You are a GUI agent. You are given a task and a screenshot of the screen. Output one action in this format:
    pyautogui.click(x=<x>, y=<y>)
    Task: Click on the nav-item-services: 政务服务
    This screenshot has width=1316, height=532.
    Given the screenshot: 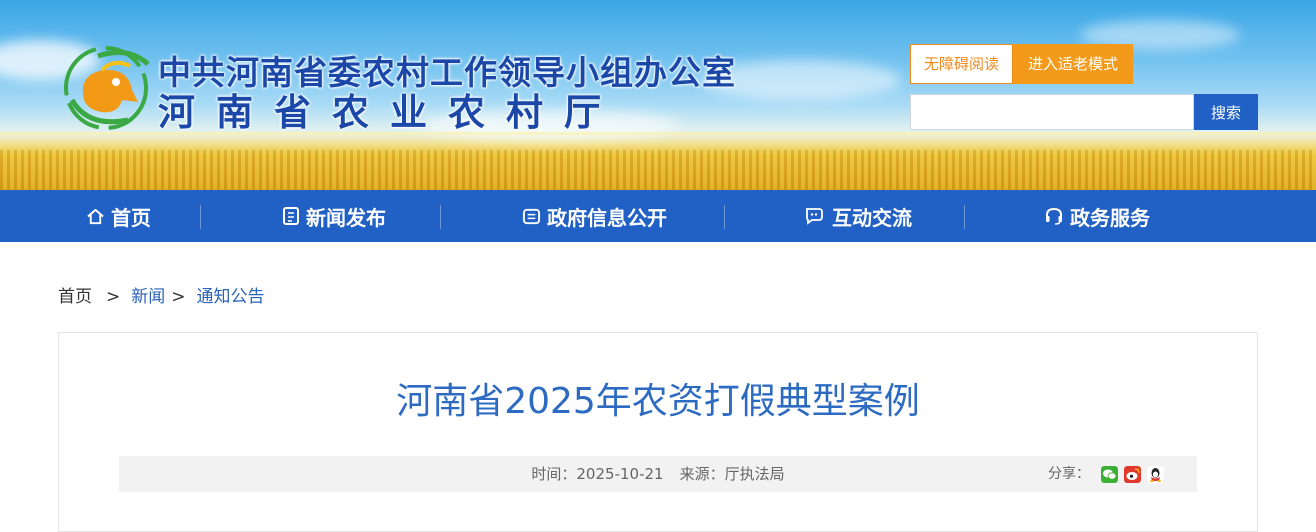 What is the action you would take?
    pyautogui.click(x=1097, y=216)
    